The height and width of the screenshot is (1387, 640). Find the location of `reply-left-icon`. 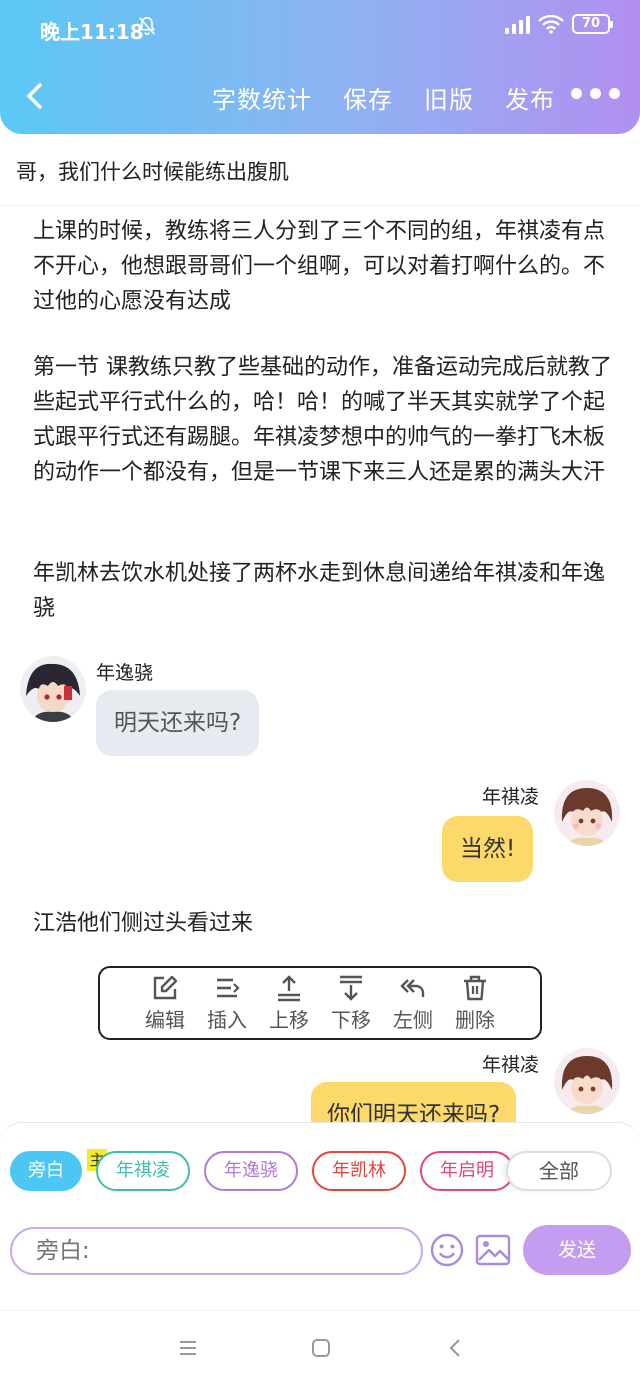

reply-left-icon is located at coordinates (412, 988).